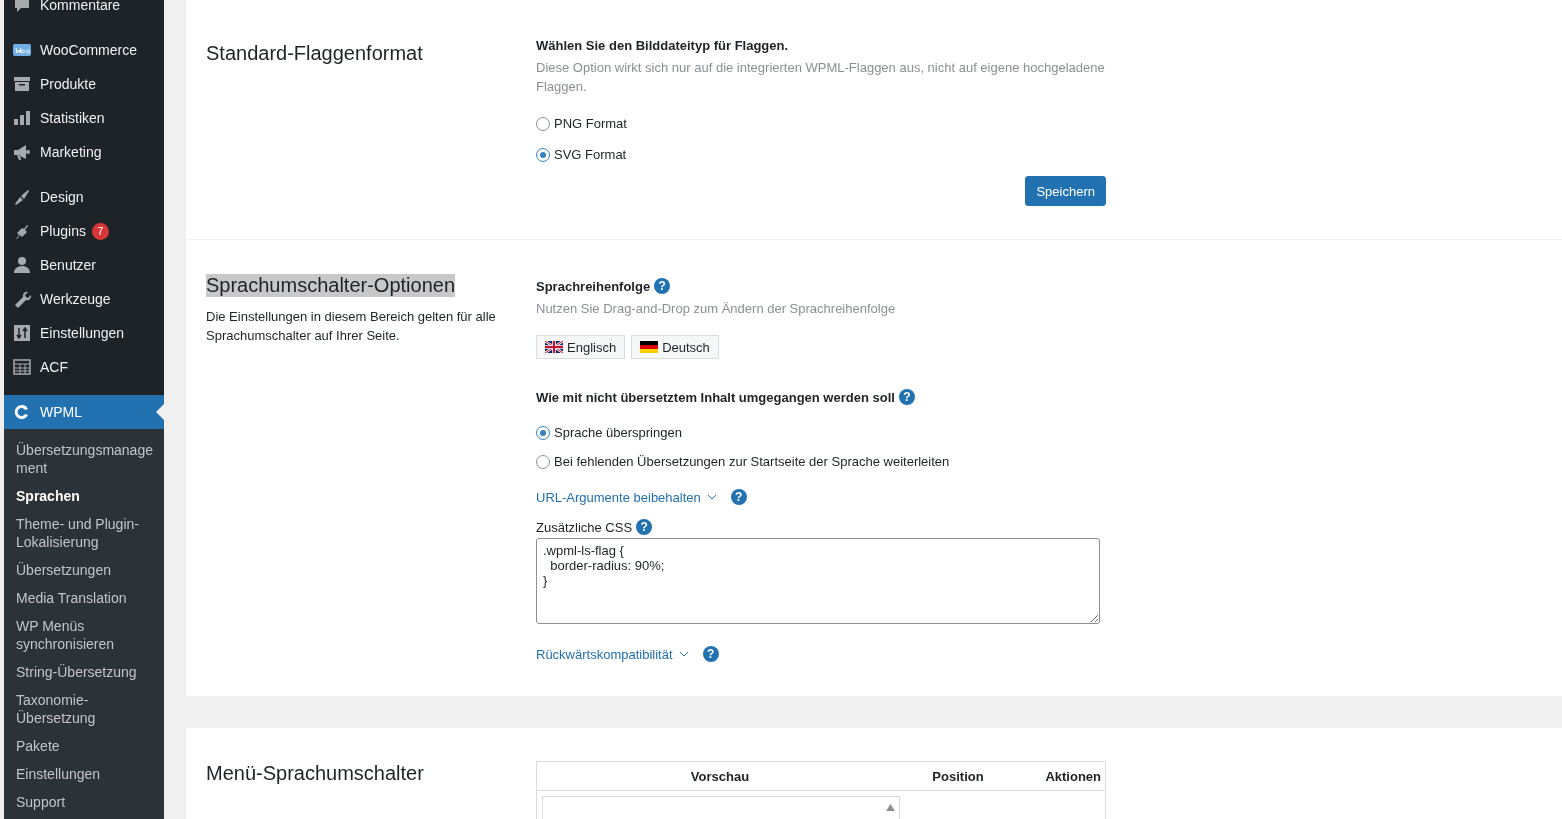  I want to click on field-description: Nutzen Sie Drag-and-Drop zum Ändern der Sprachreihenfolge, so click(716, 309).